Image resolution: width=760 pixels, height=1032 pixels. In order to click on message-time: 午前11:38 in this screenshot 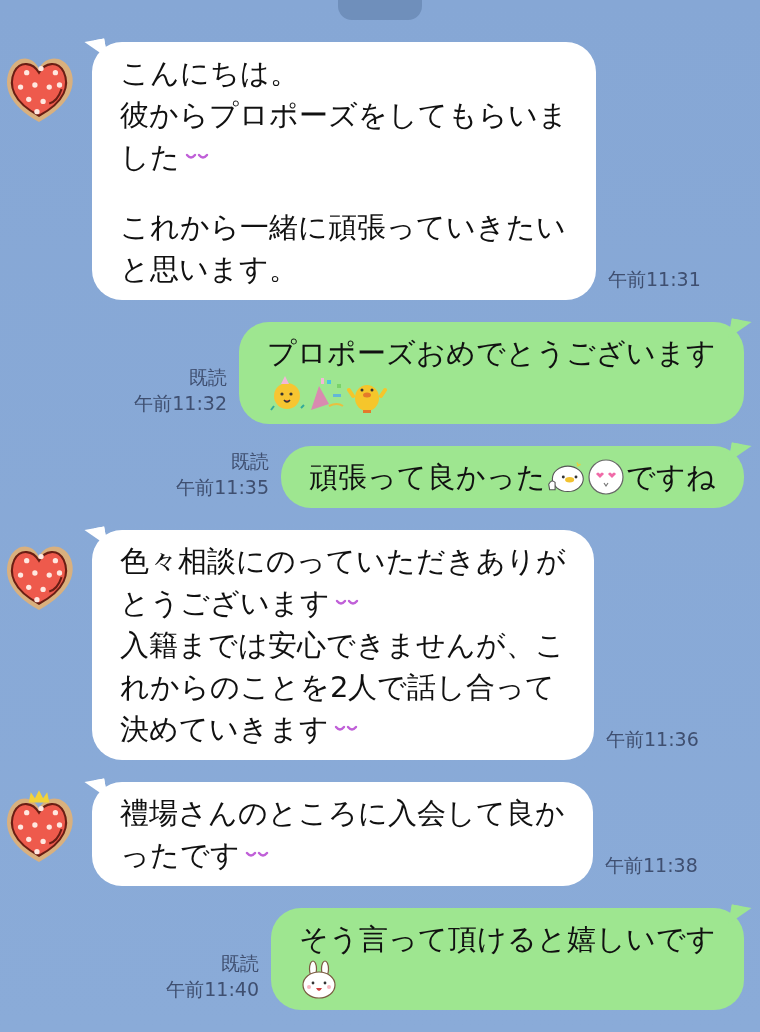, I will do `click(651, 865)`.